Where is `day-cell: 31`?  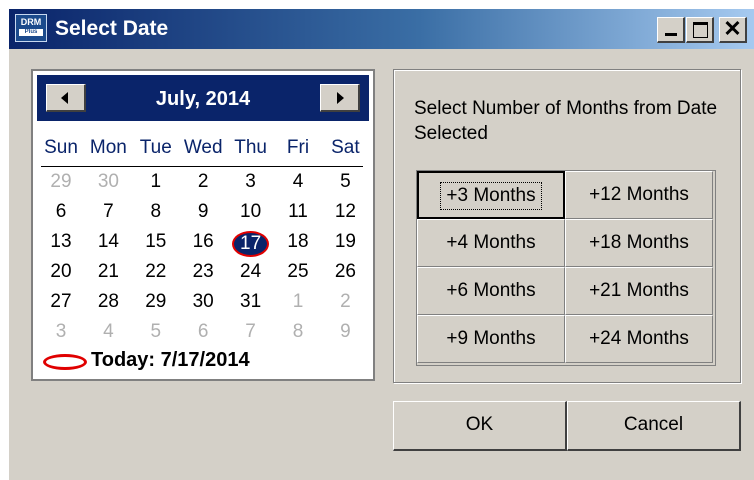
day-cell: 31 is located at coordinates (251, 302).